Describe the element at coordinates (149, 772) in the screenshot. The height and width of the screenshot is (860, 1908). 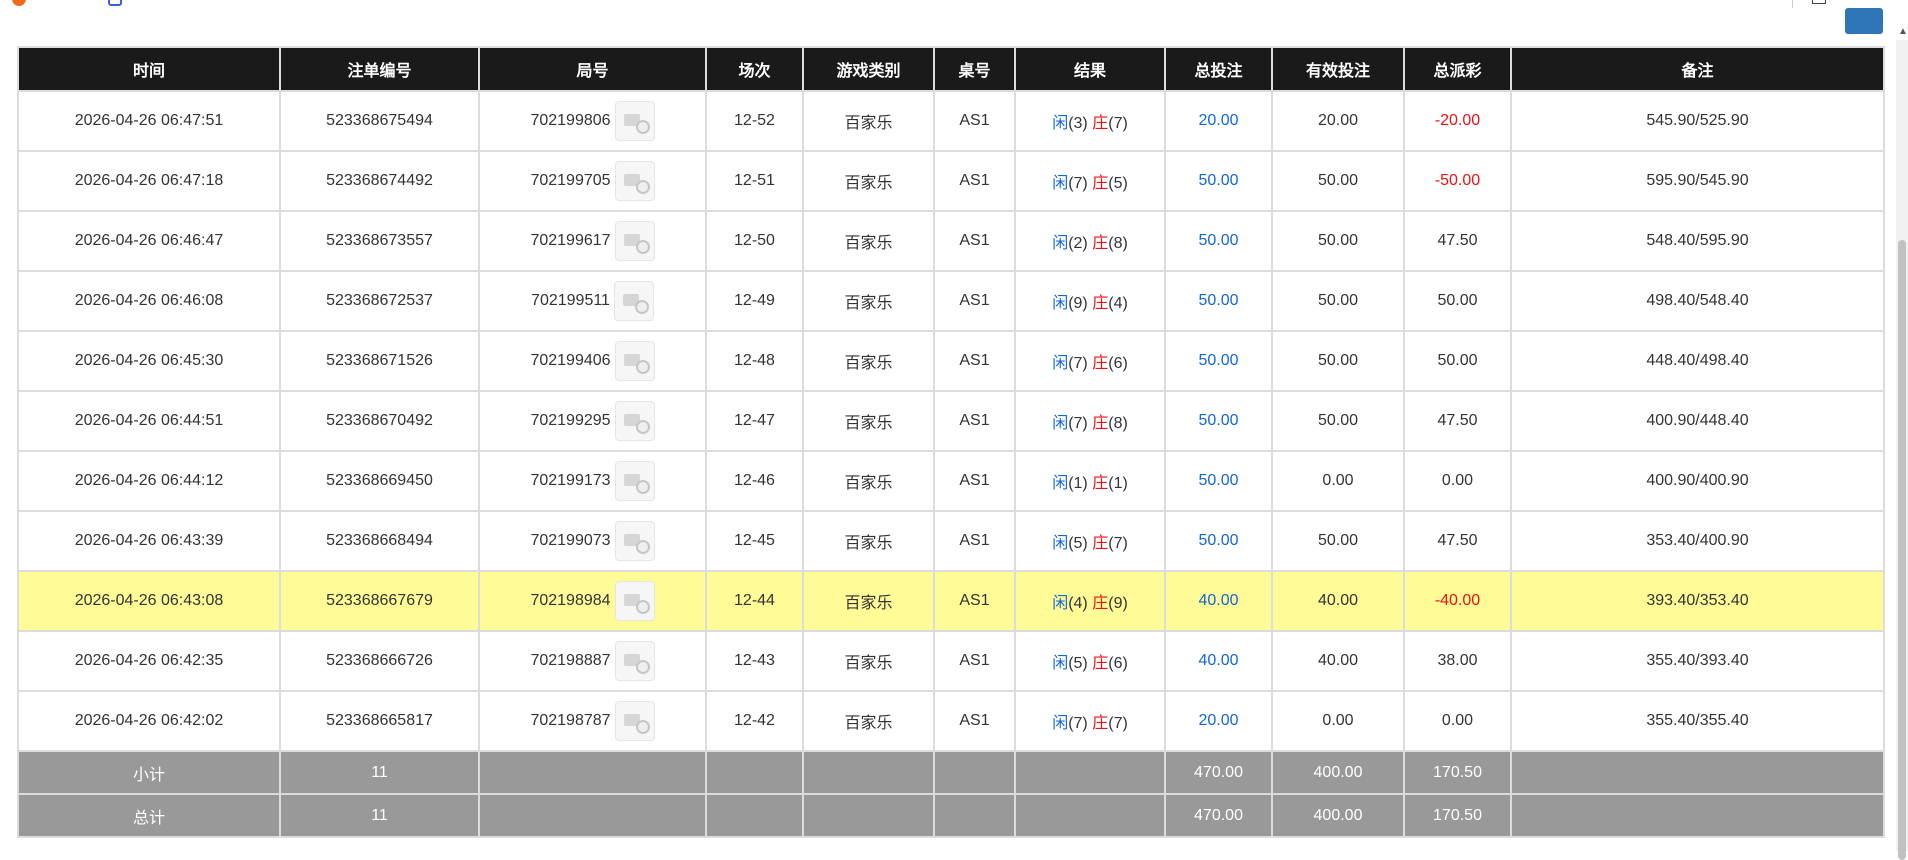
I see `subtotal-label: 小计` at that location.